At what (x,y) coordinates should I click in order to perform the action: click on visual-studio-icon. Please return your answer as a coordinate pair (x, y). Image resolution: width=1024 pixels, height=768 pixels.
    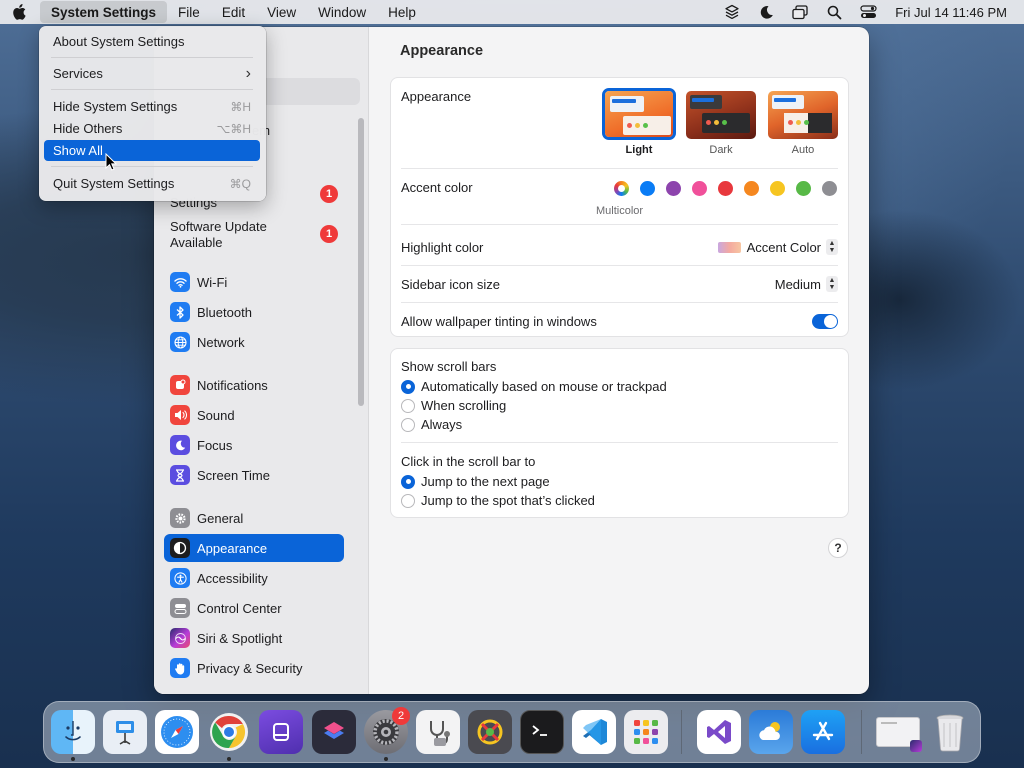
    Looking at the image, I should click on (719, 732).